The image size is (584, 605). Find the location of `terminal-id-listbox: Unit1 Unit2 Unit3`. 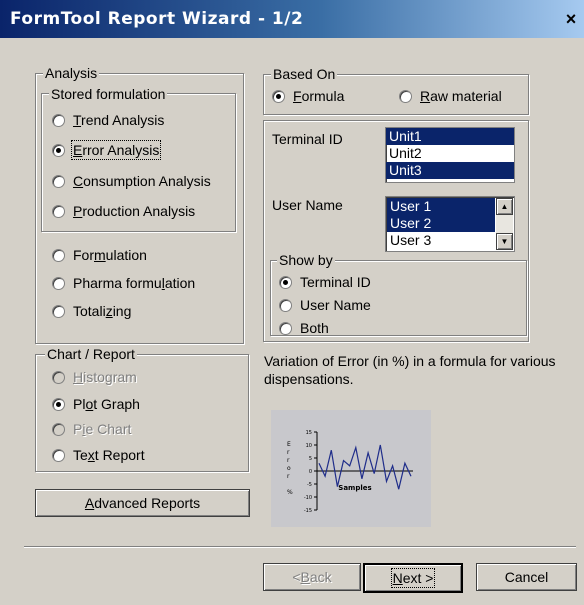

terminal-id-listbox: Unit1 Unit2 Unit3 is located at coordinates (450, 155).